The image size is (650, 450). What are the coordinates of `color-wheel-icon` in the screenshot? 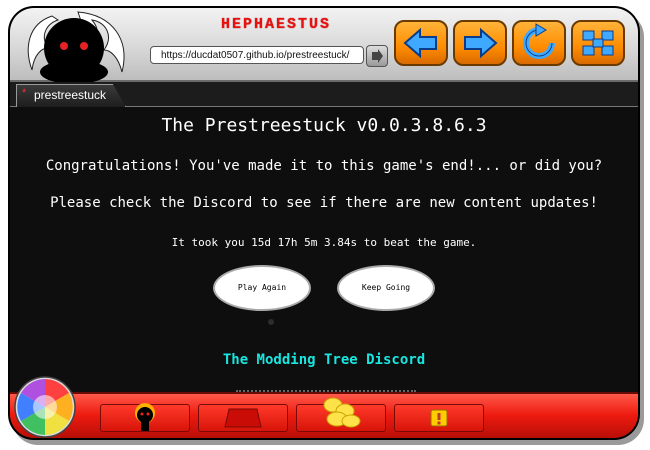 It's located at (45, 407).